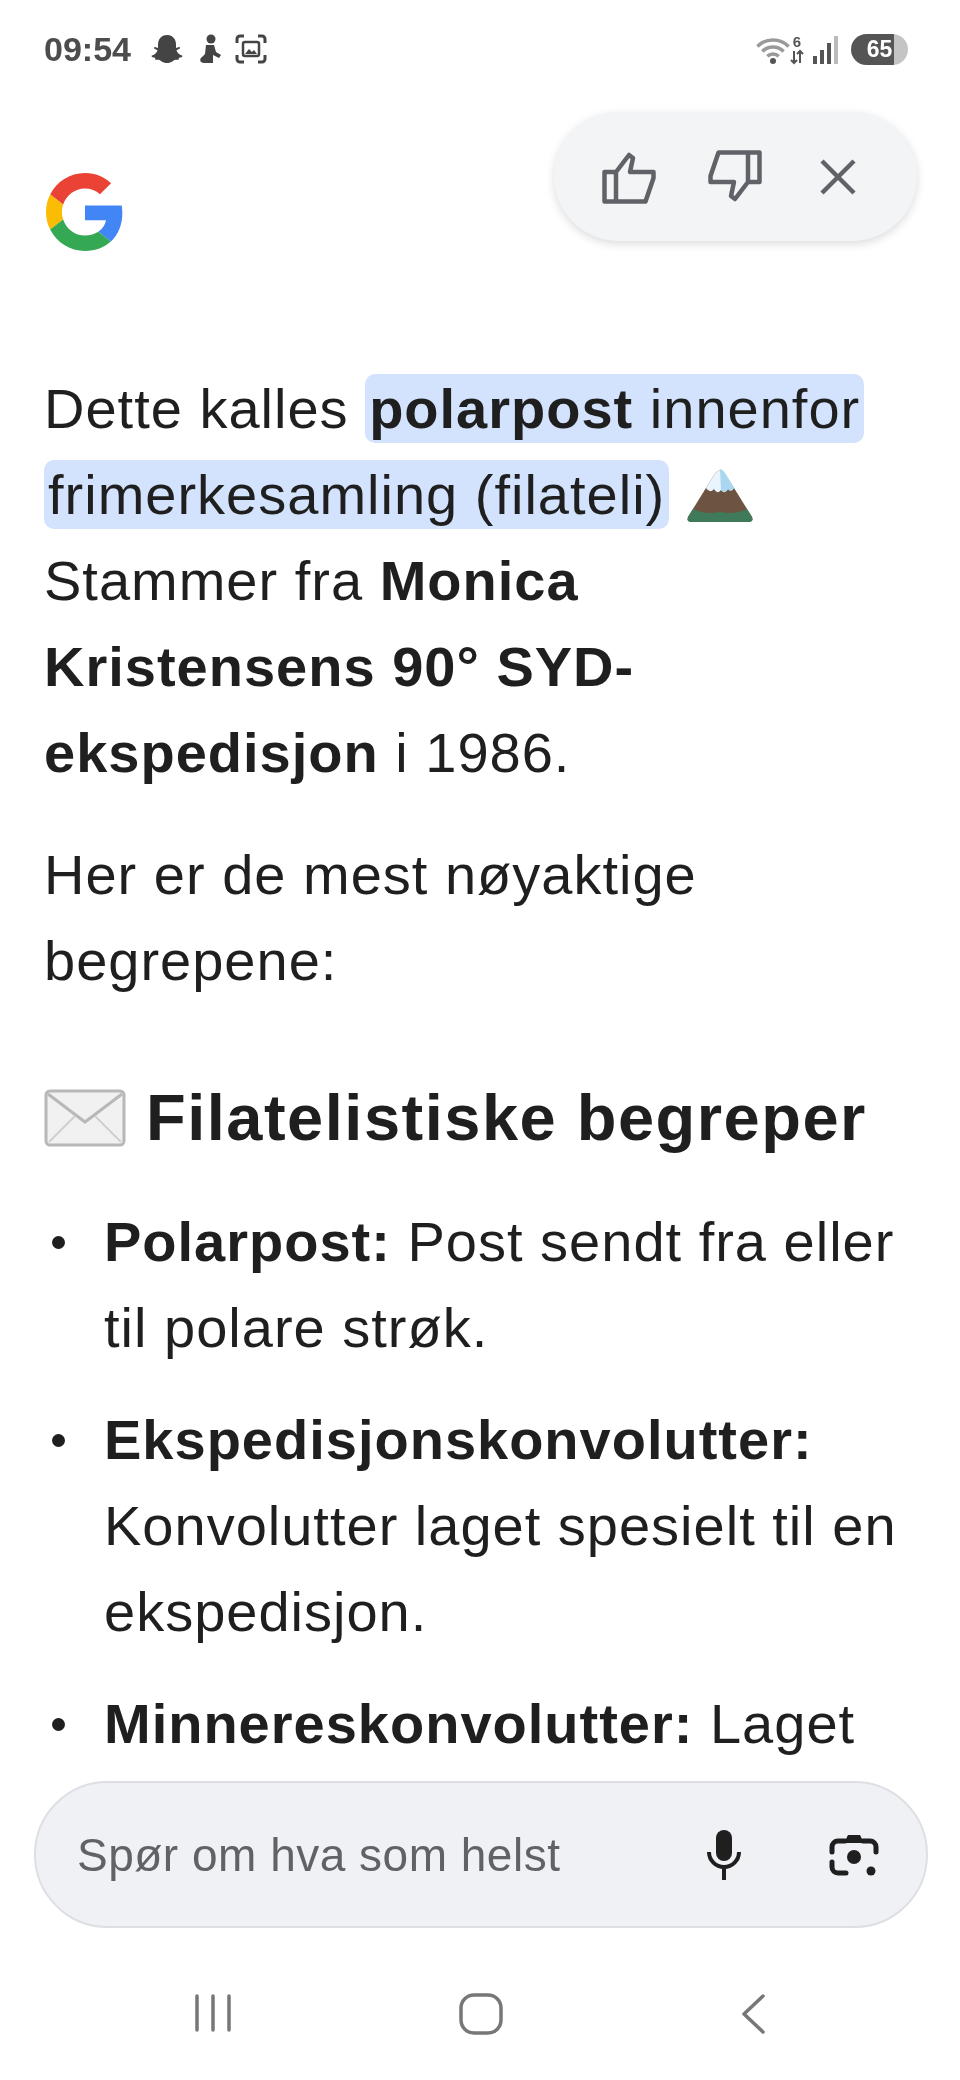  Describe the element at coordinates (454, 409) in the screenshot. I see `answer-text: Dette kalles polarpost innenfor` at that location.